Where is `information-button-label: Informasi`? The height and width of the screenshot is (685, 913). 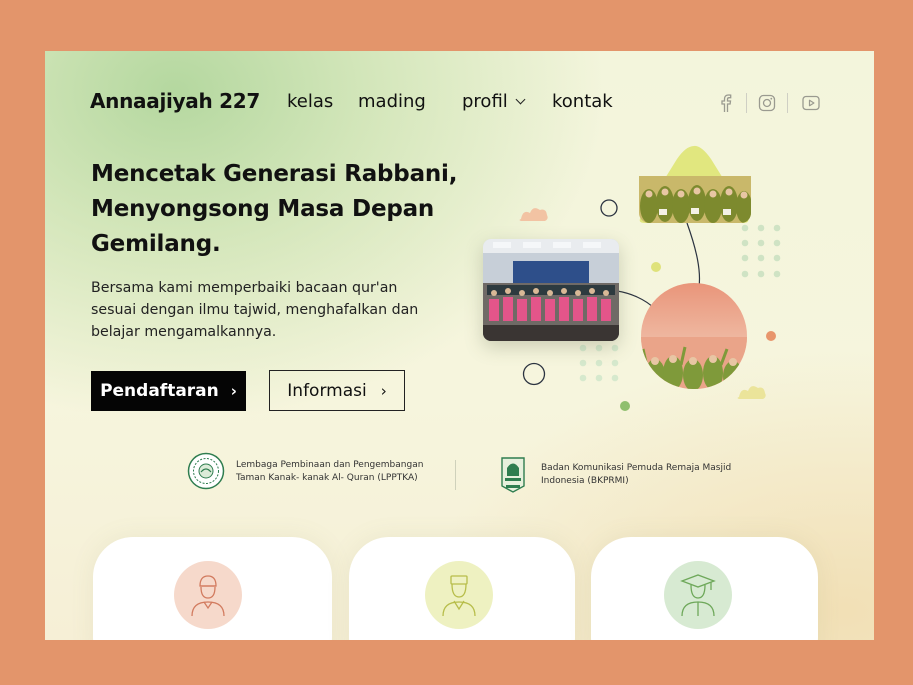
information-button-label: Informasi is located at coordinates (327, 390).